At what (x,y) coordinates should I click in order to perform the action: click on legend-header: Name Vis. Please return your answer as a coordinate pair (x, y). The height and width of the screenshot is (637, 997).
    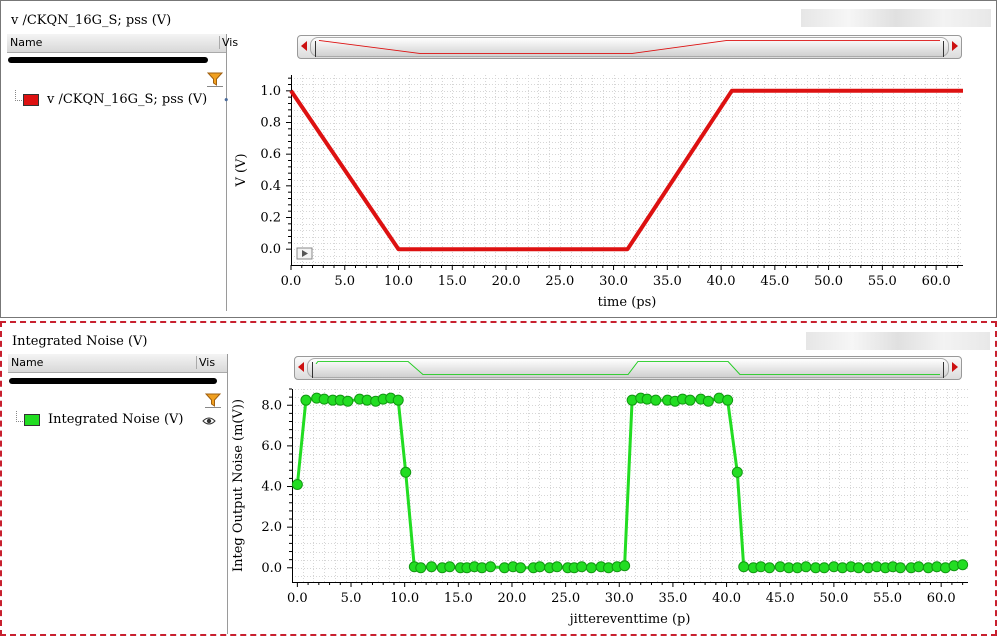
    Looking at the image, I should click on (117, 363).